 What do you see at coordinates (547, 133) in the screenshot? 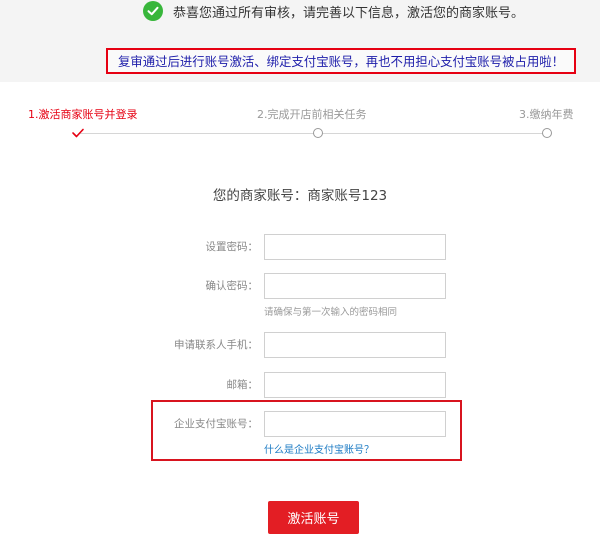
I see `step-3-dot-icon` at bounding box center [547, 133].